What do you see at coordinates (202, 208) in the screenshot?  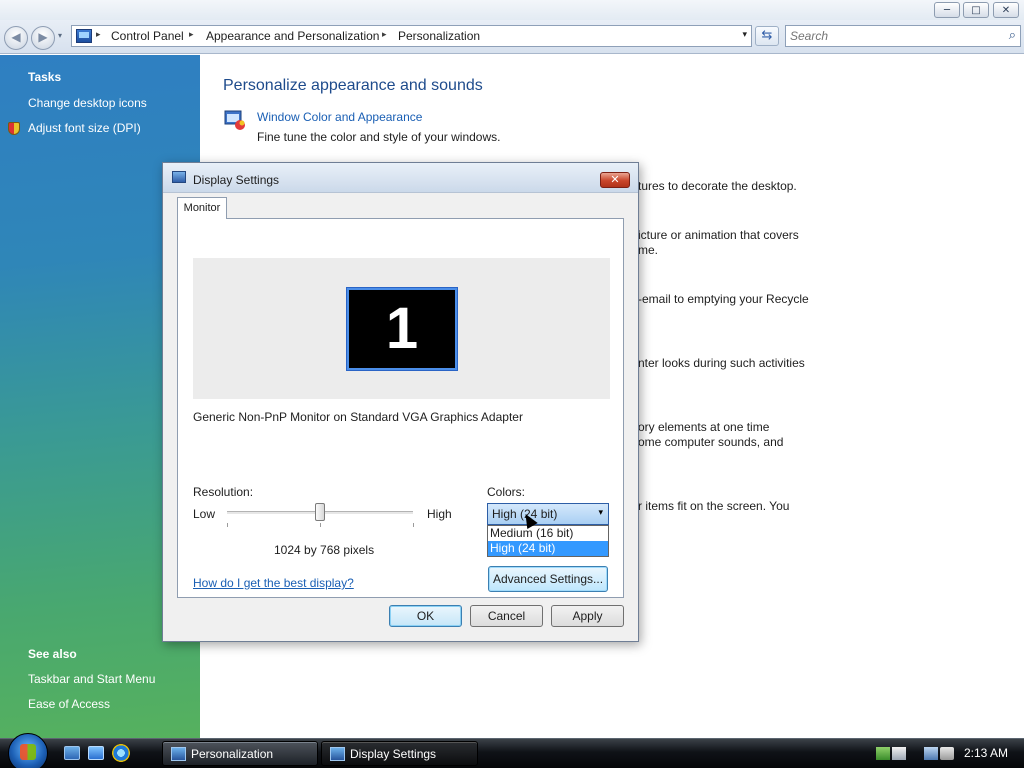 I see `tab-monitor: Monitor` at bounding box center [202, 208].